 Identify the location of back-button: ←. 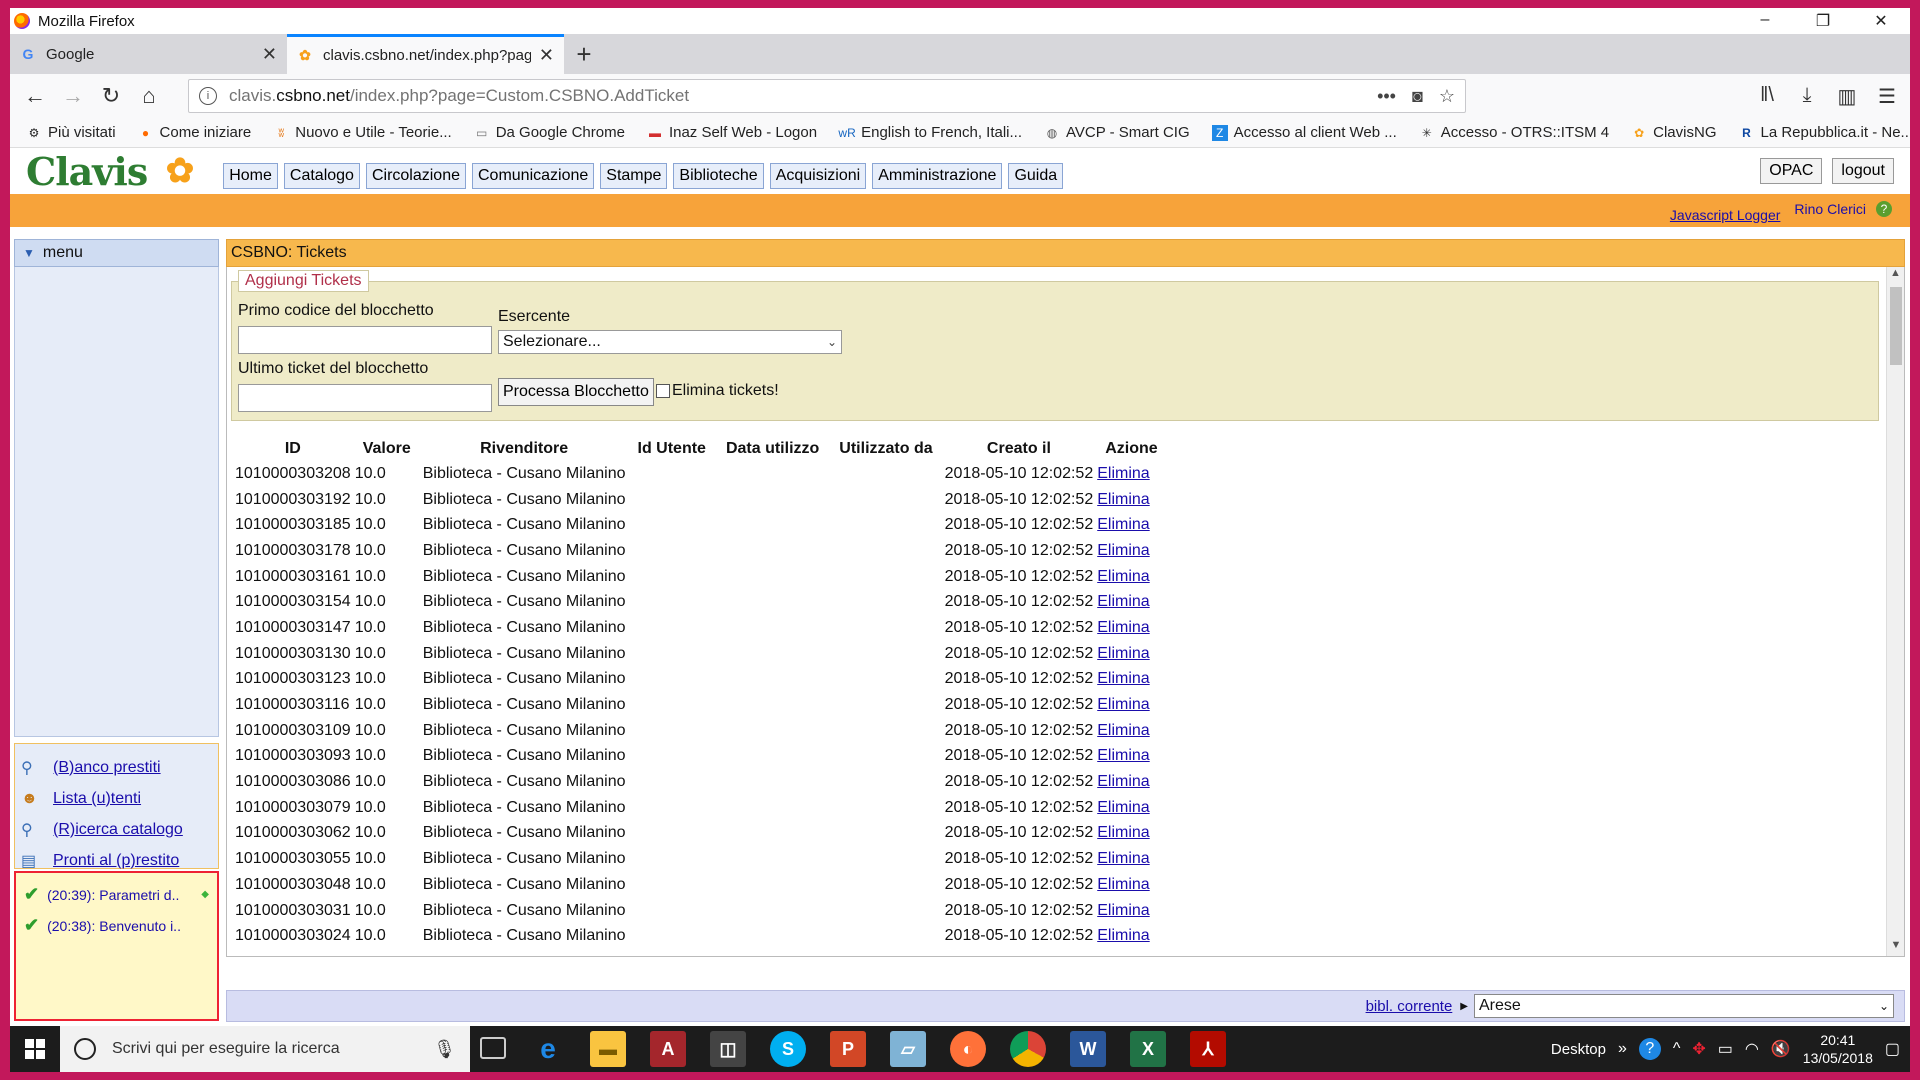
(35, 96).